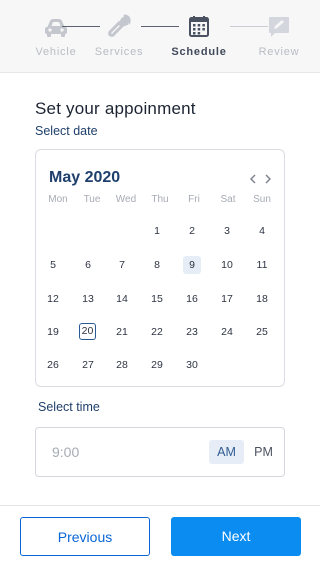  Describe the element at coordinates (157, 265) in the screenshot. I see `calendar-day: 8` at that location.